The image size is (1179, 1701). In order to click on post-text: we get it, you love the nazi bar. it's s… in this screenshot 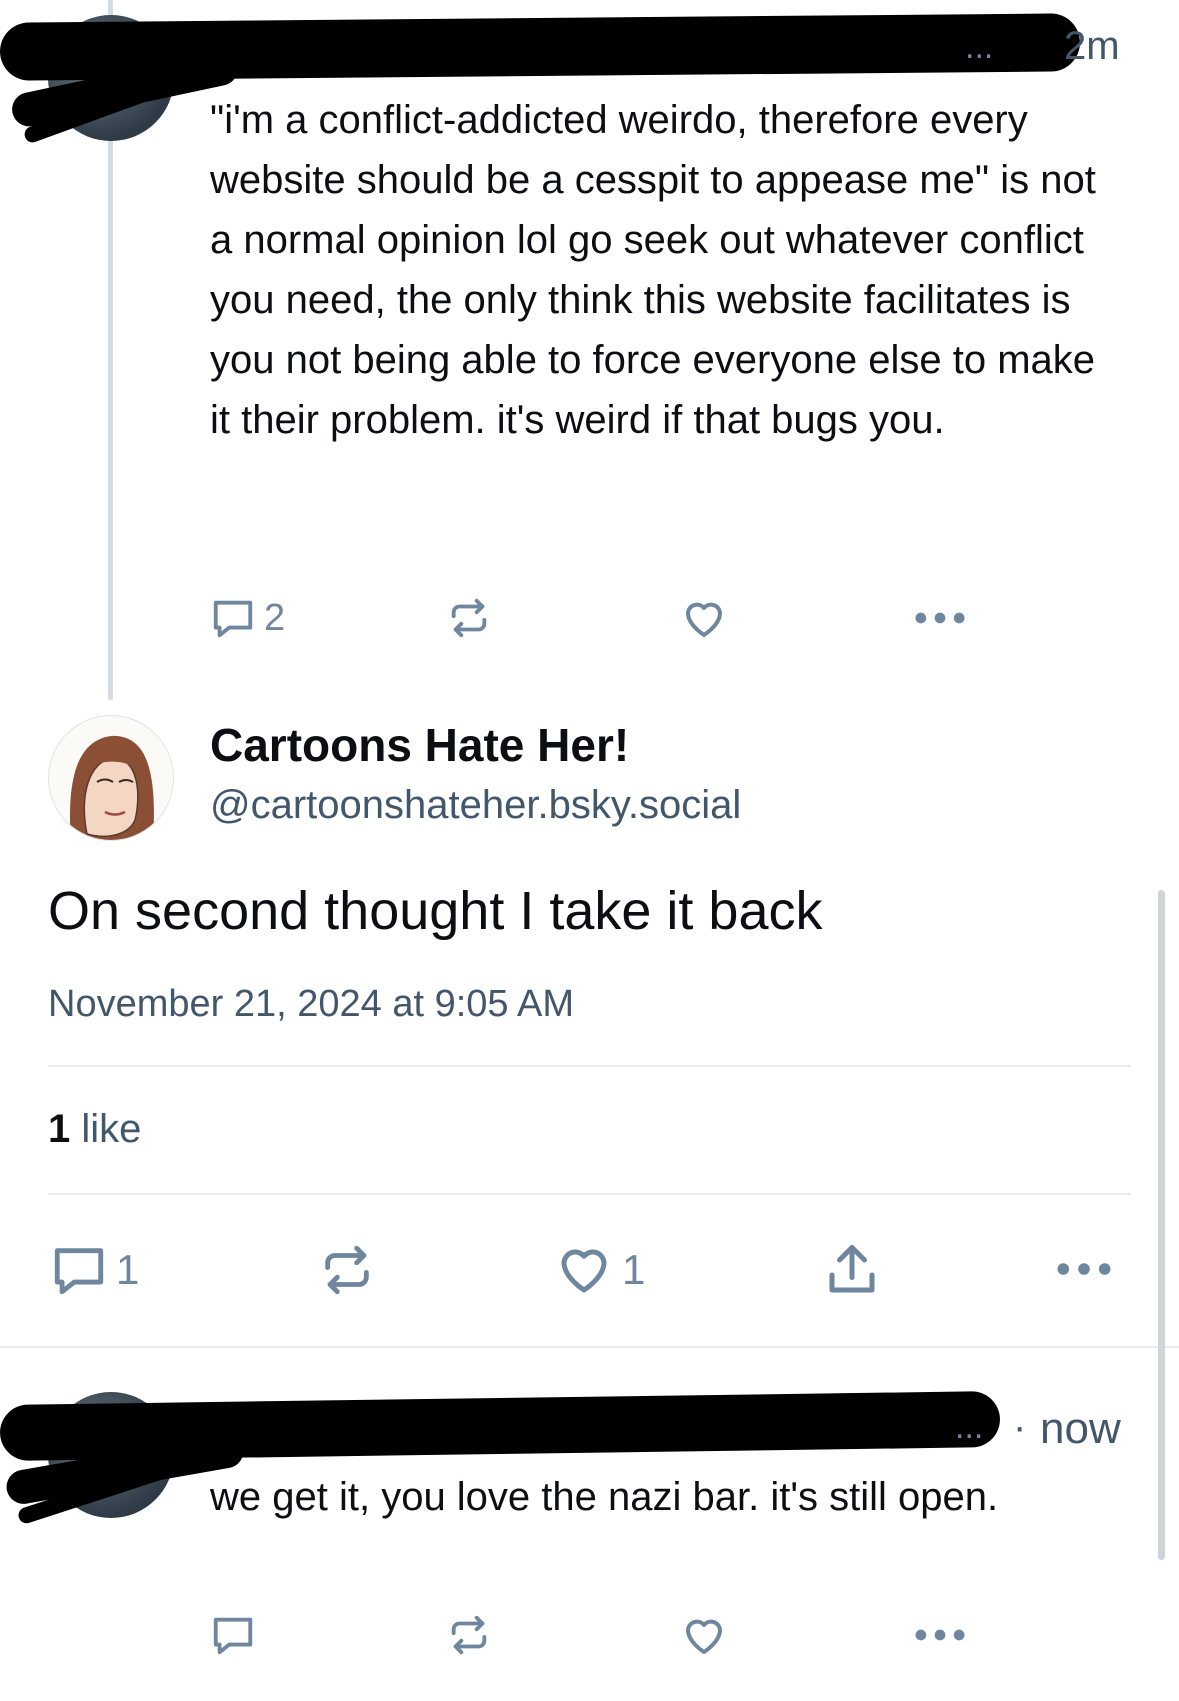, I will do `click(604, 1497)`.